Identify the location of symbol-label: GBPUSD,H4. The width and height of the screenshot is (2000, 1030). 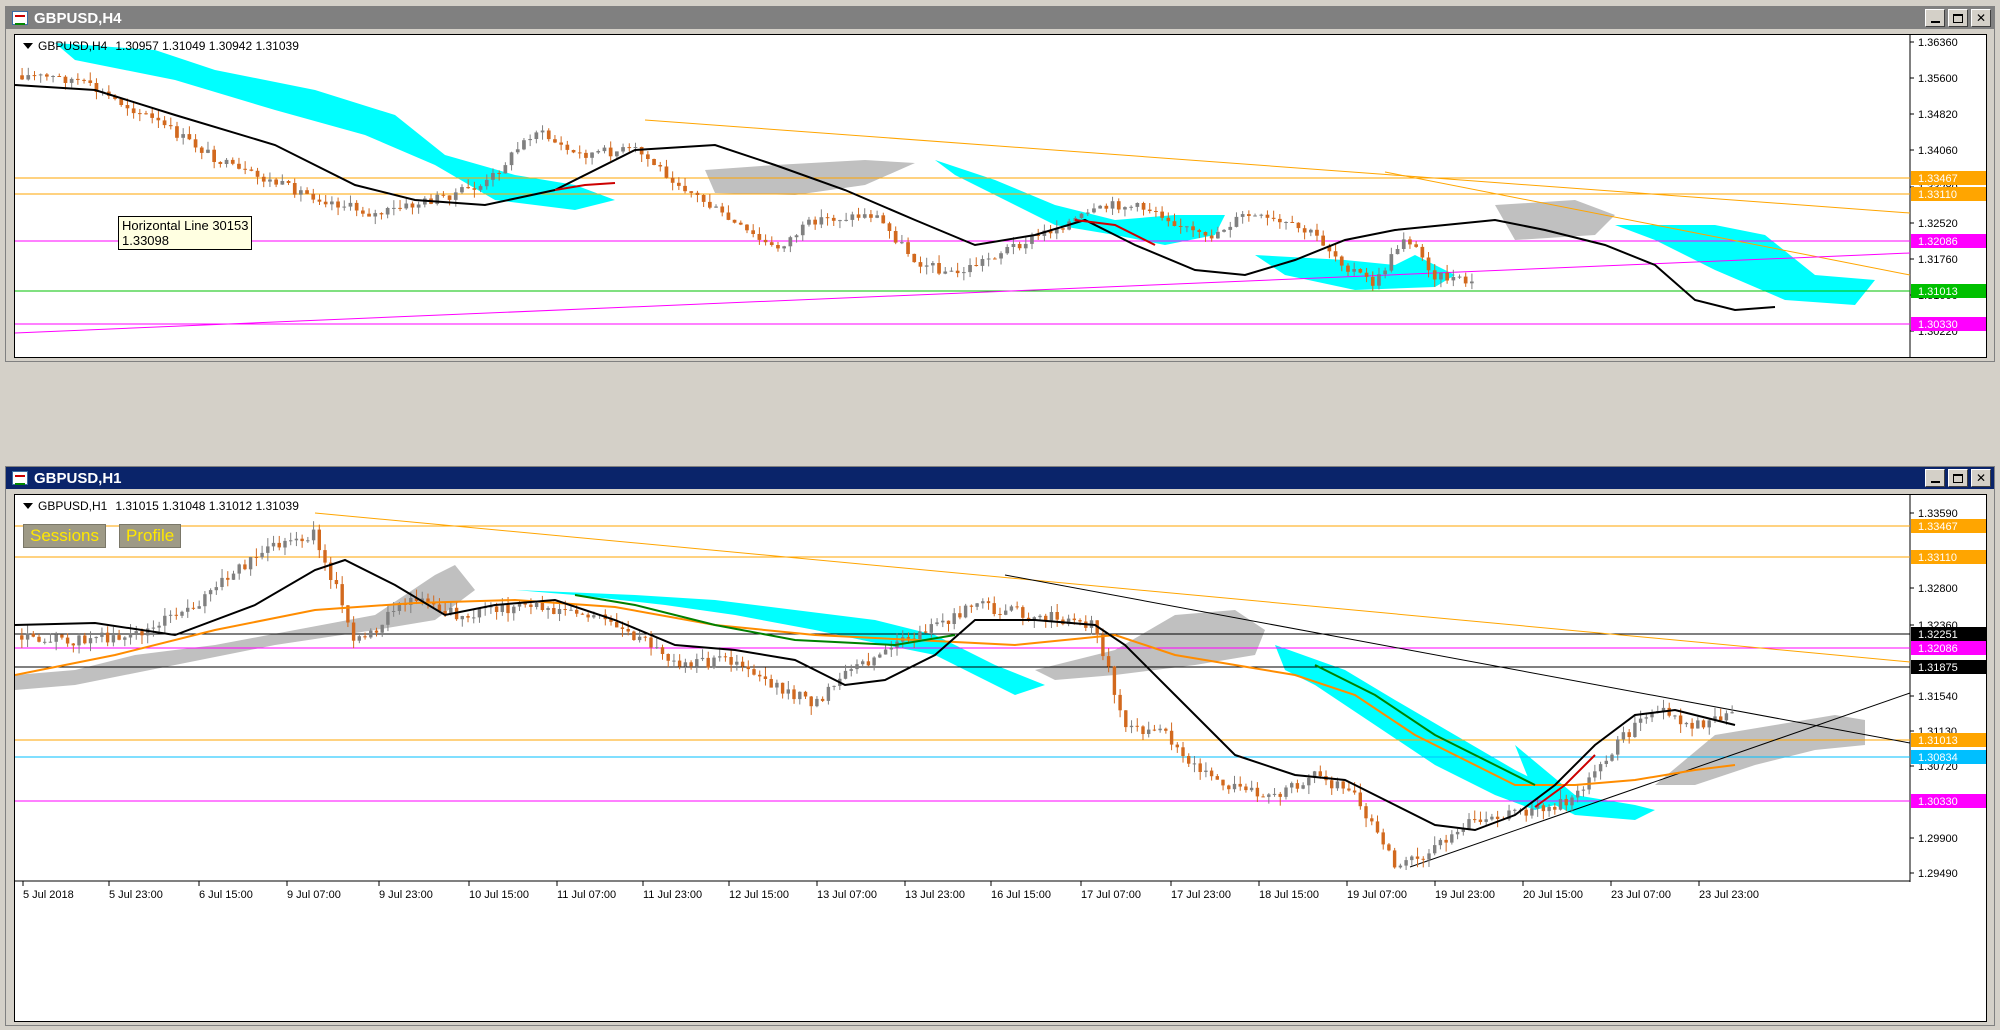
(73, 46).